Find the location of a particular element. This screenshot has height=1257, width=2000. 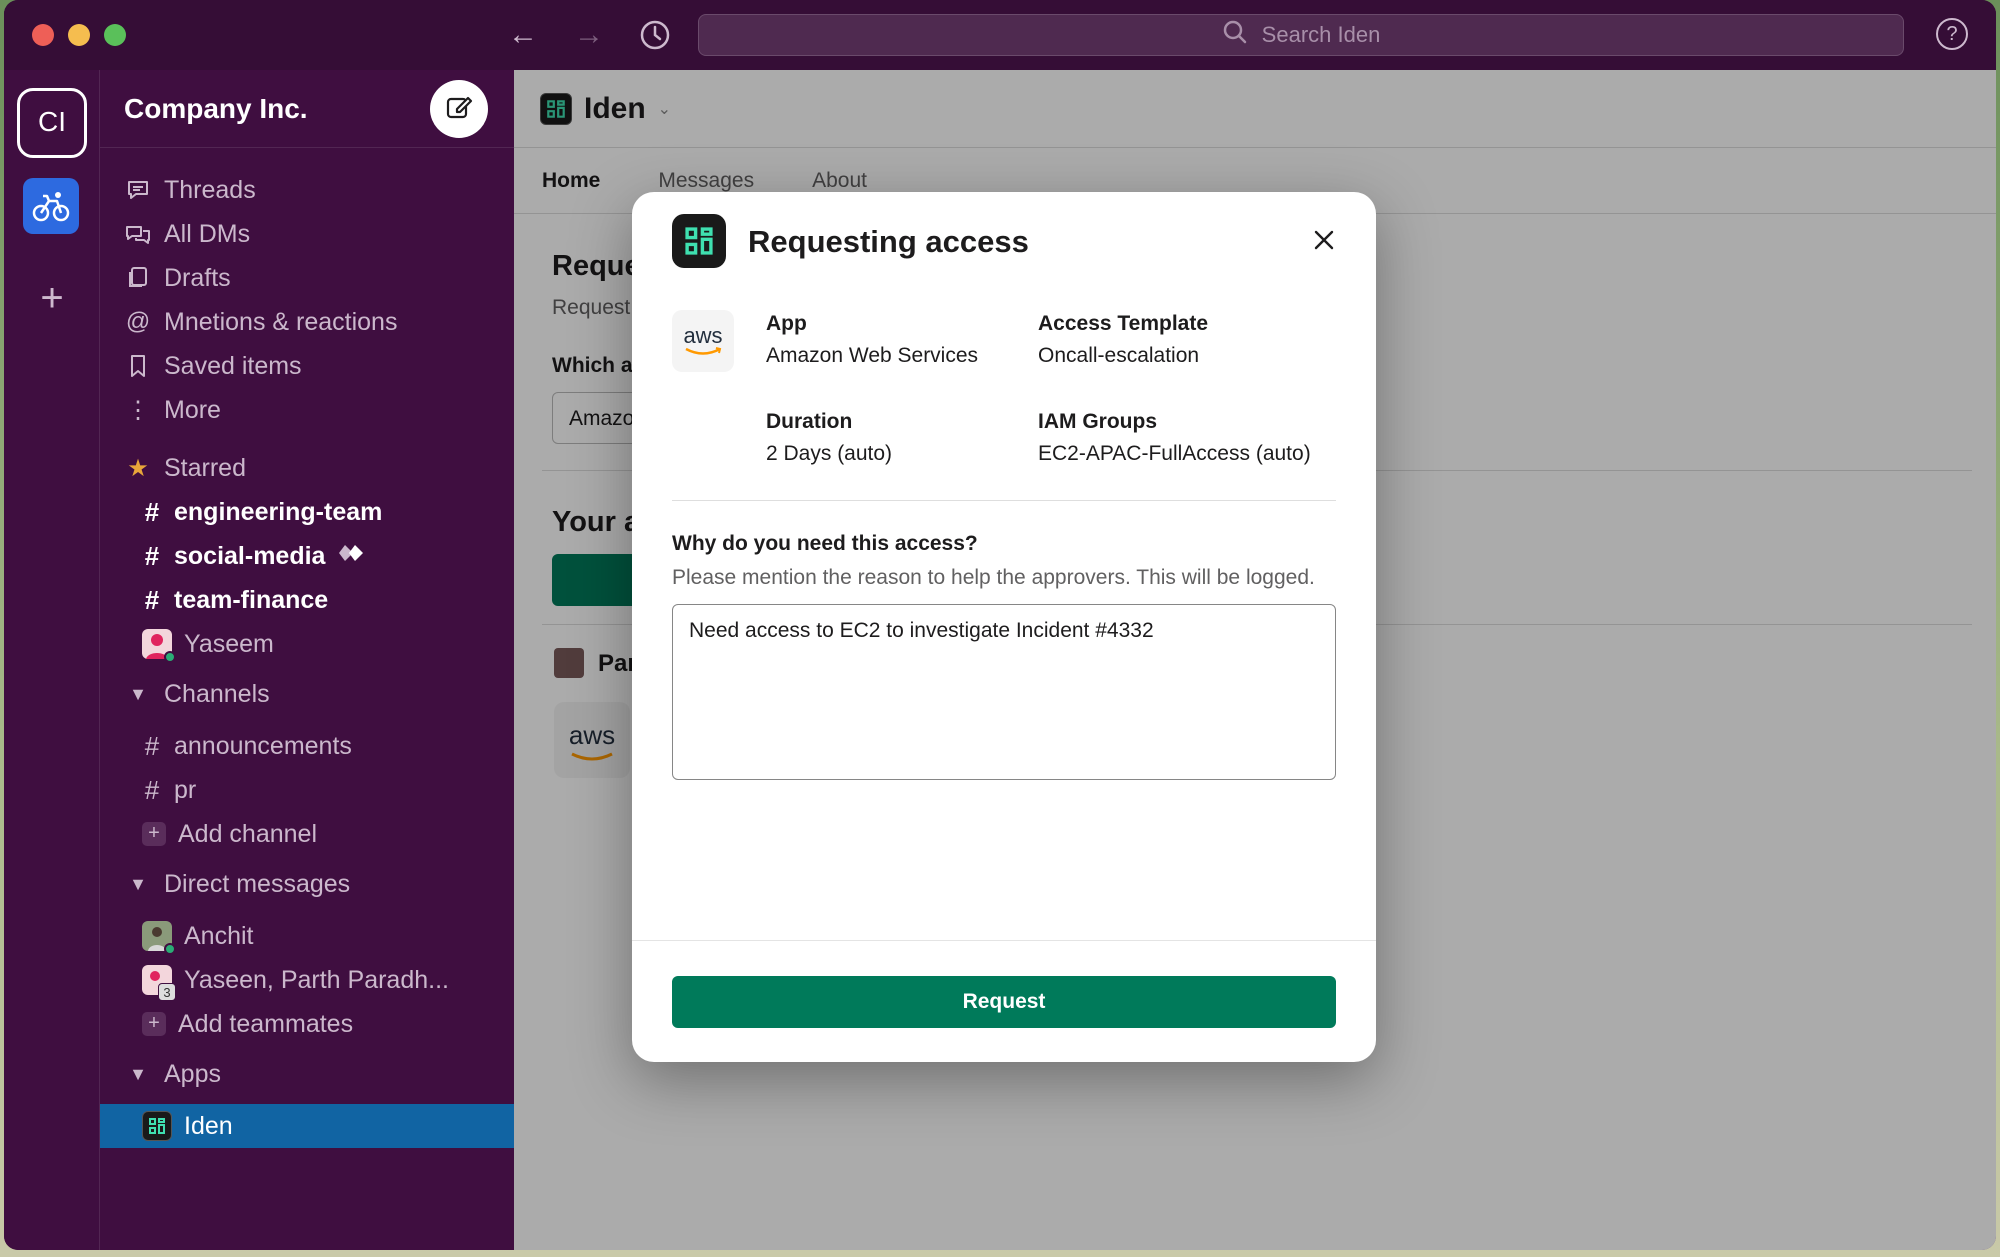

avatar: 3 is located at coordinates (159, 983).